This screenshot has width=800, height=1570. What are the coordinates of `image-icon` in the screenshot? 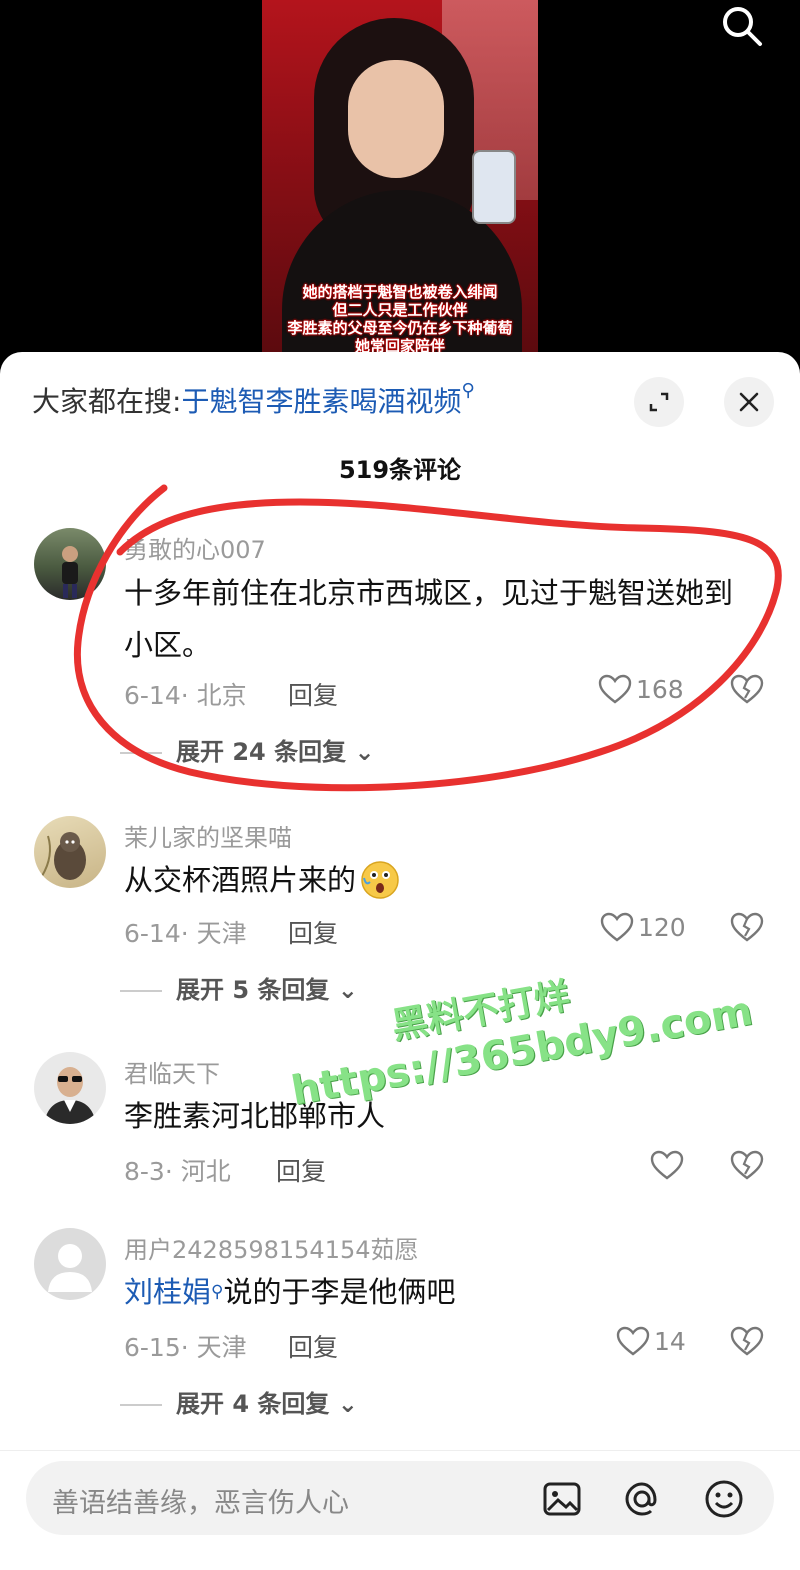 It's located at (562, 1499).